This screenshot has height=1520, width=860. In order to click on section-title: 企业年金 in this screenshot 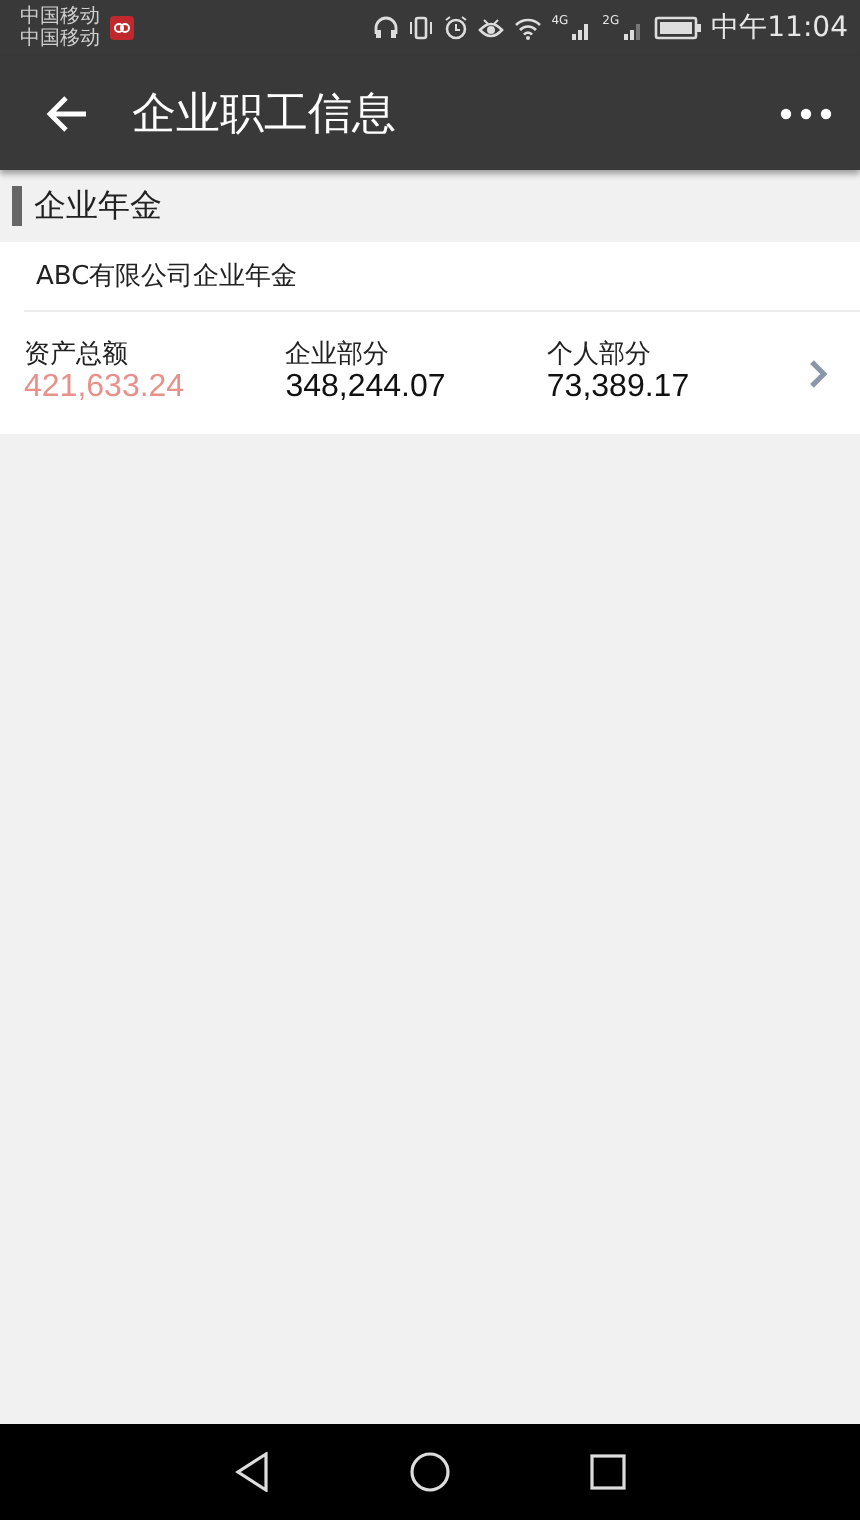, I will do `click(98, 206)`.